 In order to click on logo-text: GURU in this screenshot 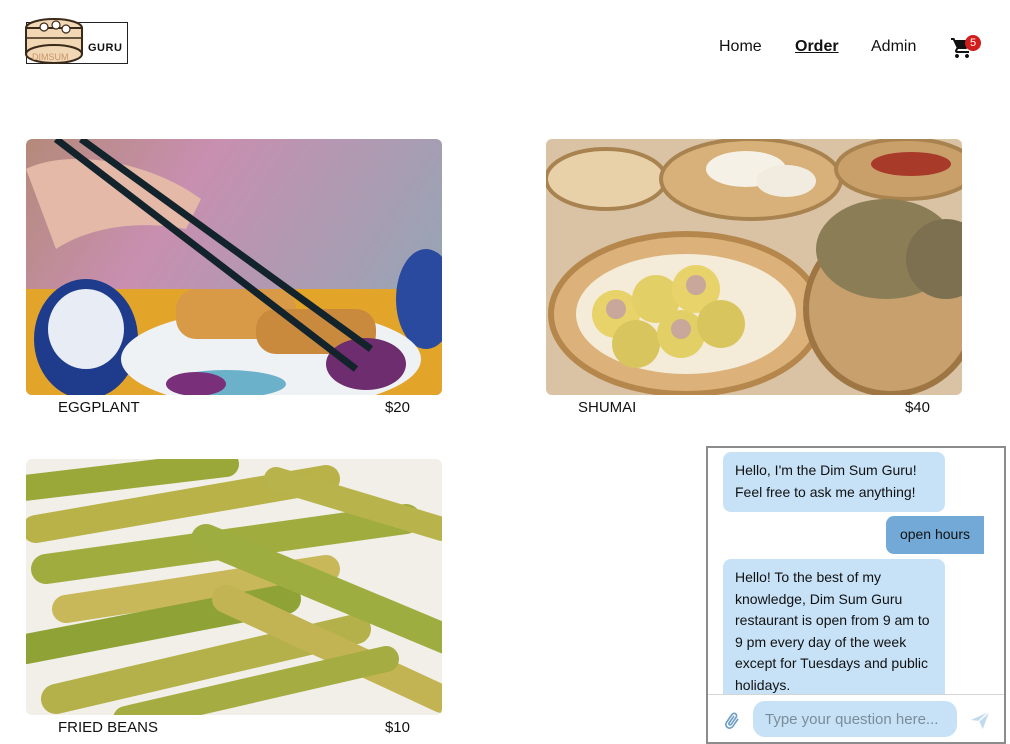, I will do `click(105, 48)`.